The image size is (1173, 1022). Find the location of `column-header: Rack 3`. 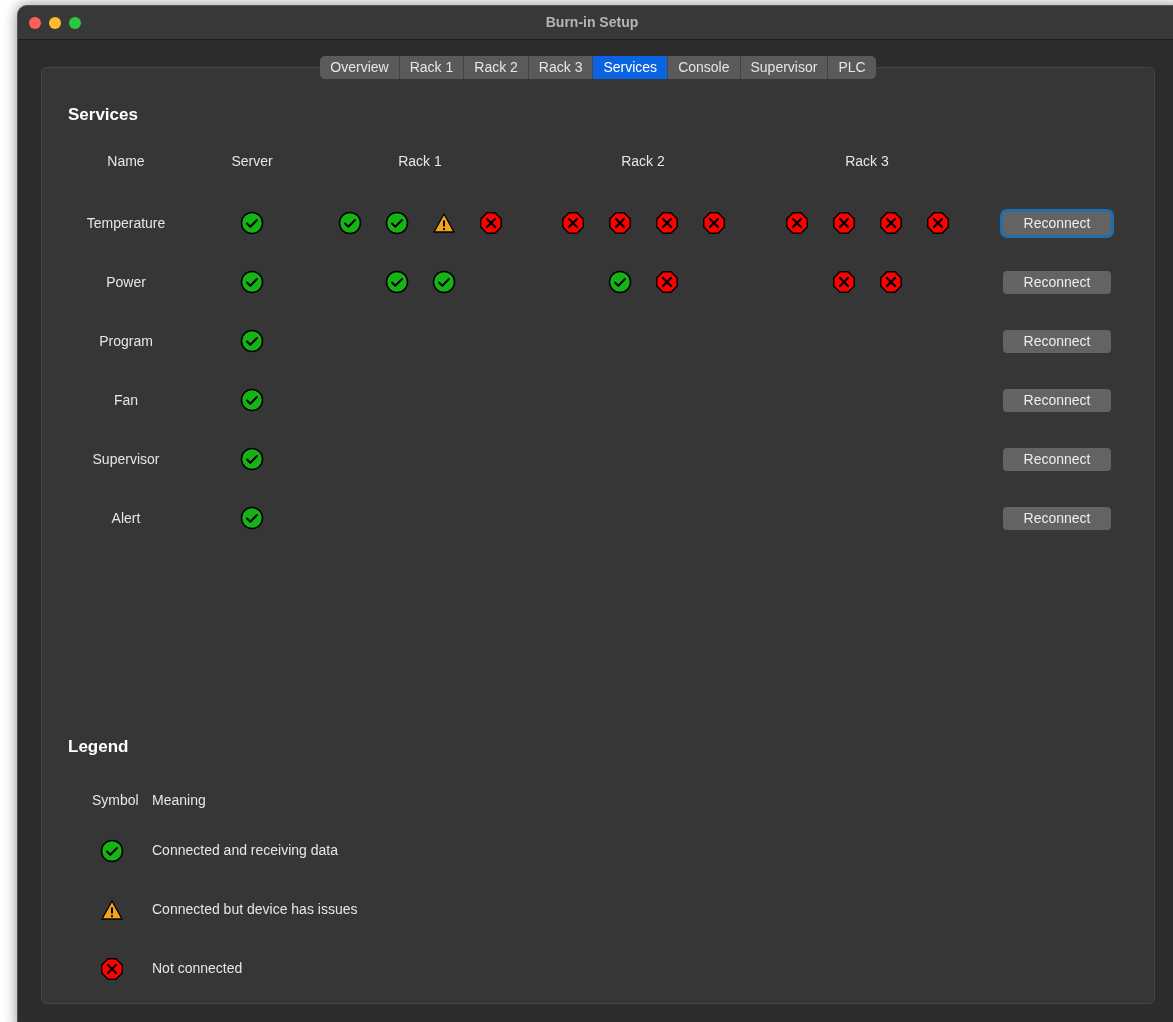

column-header: Rack 3 is located at coordinates (867, 161).